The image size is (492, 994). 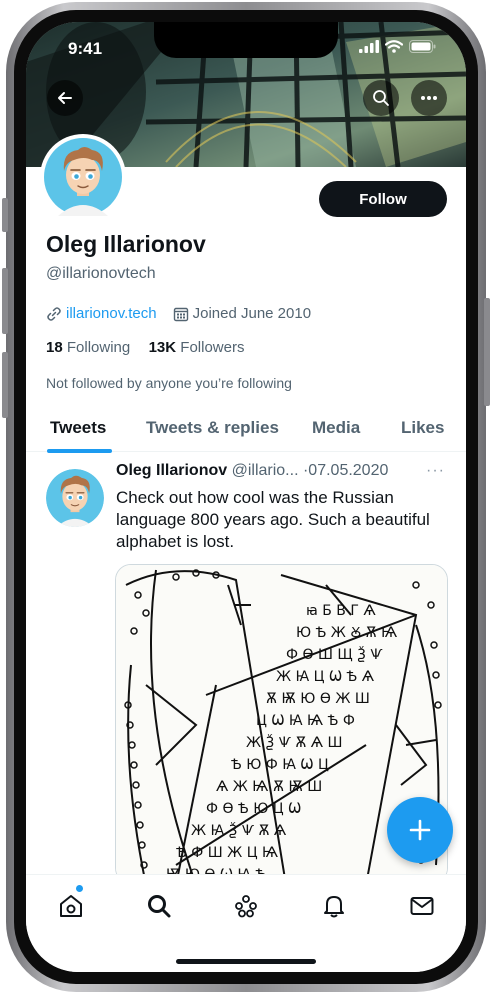 I want to click on mail-icon, so click(x=422, y=906).